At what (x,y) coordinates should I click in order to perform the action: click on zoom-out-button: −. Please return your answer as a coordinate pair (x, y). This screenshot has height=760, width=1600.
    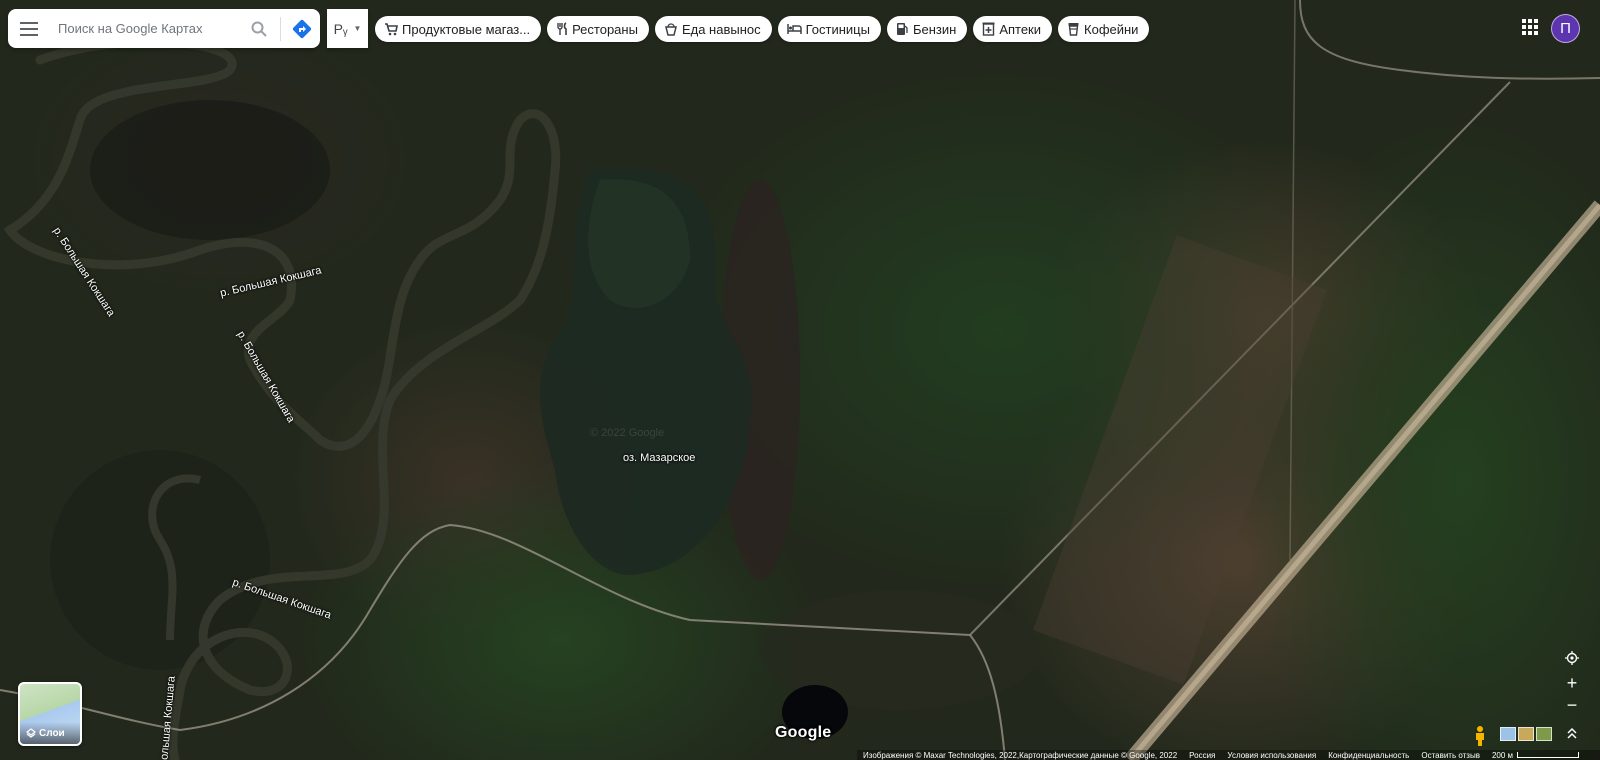
    Looking at the image, I should click on (1572, 705).